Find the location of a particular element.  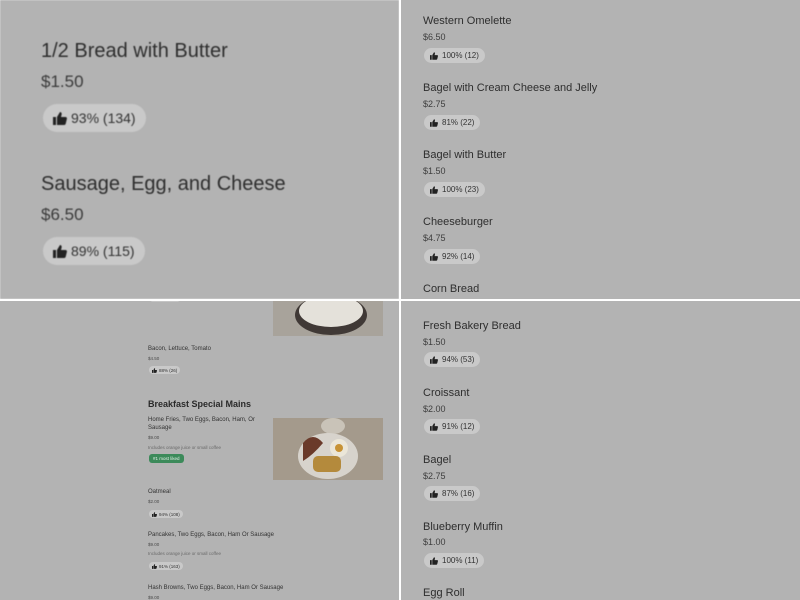

breakfast-image is located at coordinates (328, 449).